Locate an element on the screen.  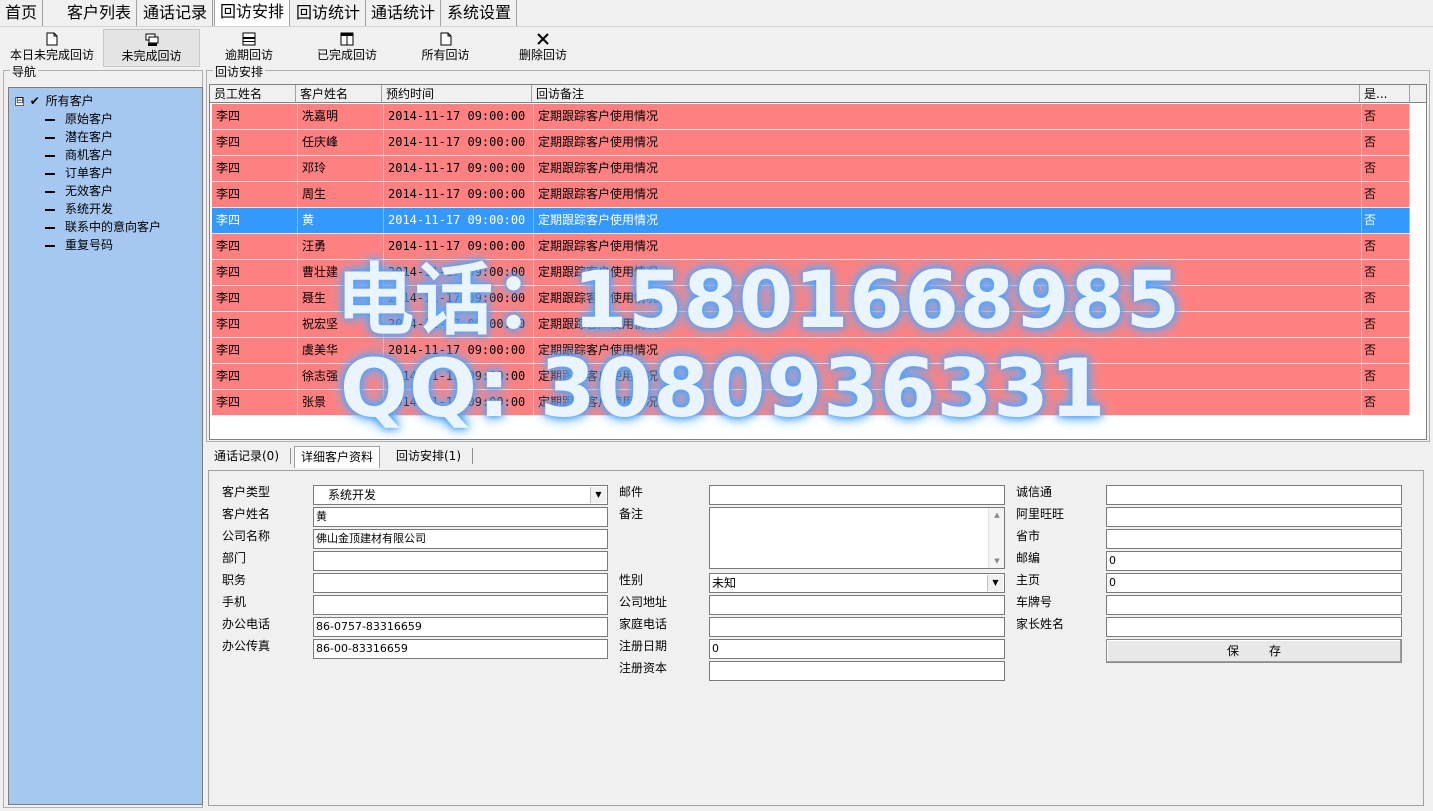
gender-select: 未知 ▼ is located at coordinates (857, 583).